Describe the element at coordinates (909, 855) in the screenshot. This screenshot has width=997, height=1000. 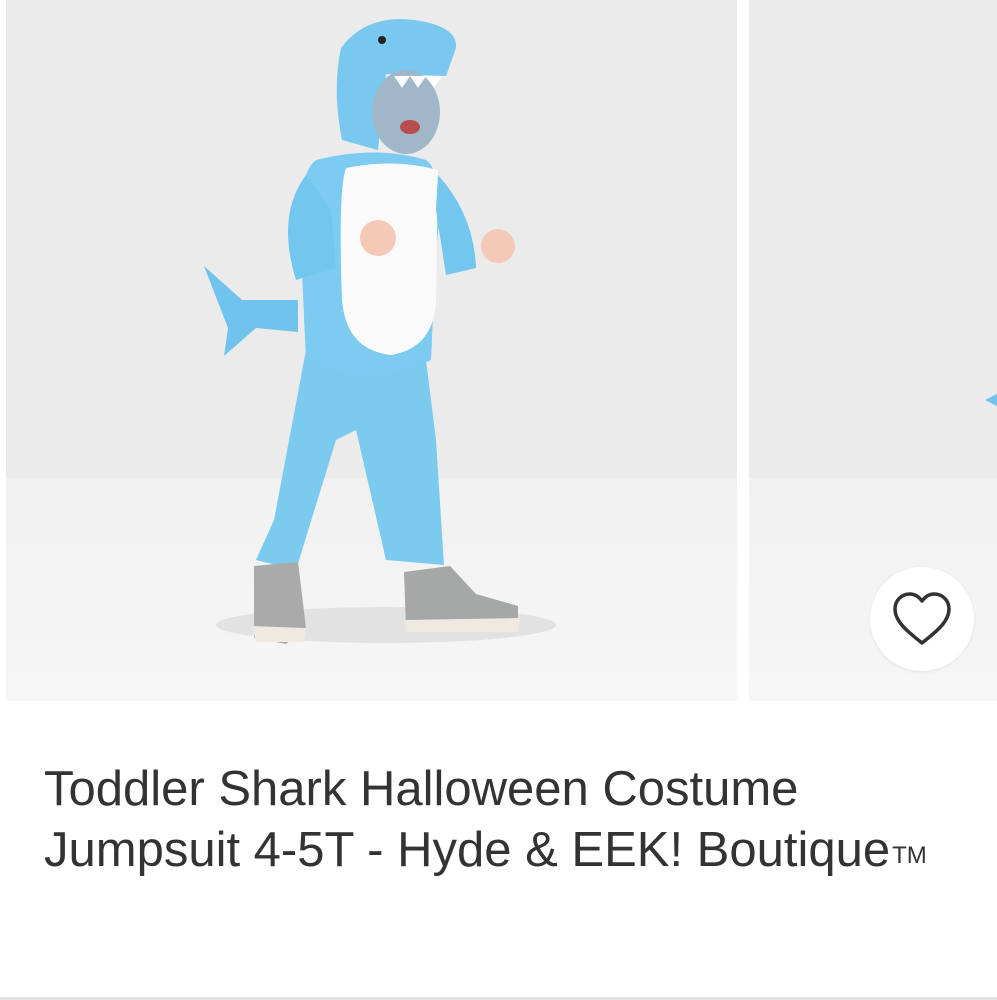
I see `trademark-symbol: TM` at that location.